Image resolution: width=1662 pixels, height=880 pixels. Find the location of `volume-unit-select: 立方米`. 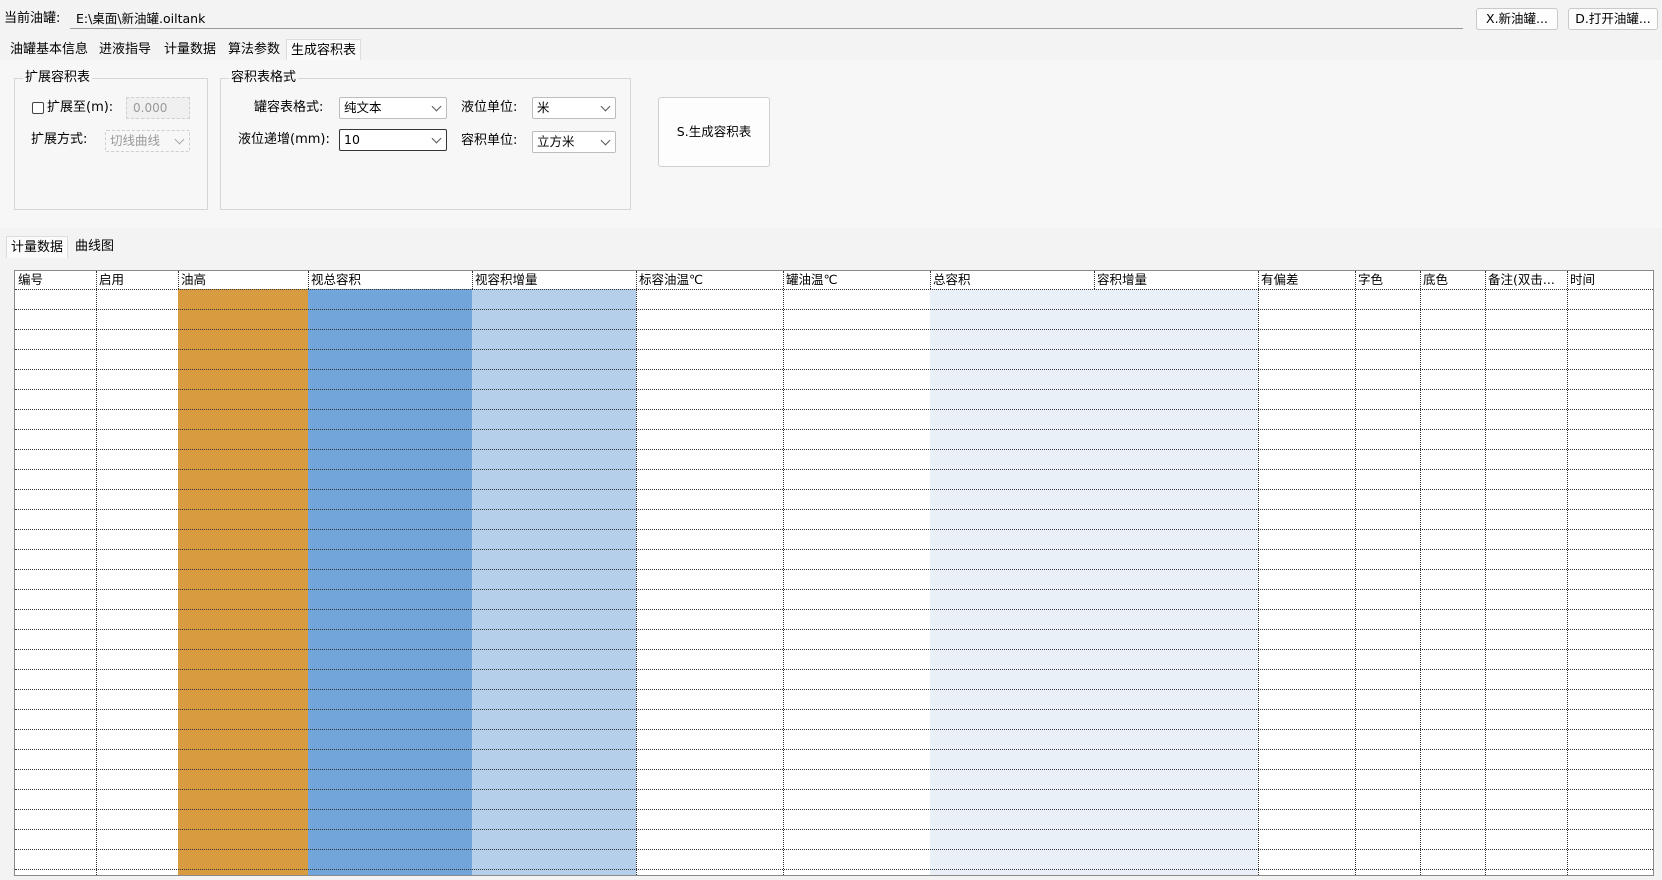

volume-unit-select: 立方米 is located at coordinates (574, 142).